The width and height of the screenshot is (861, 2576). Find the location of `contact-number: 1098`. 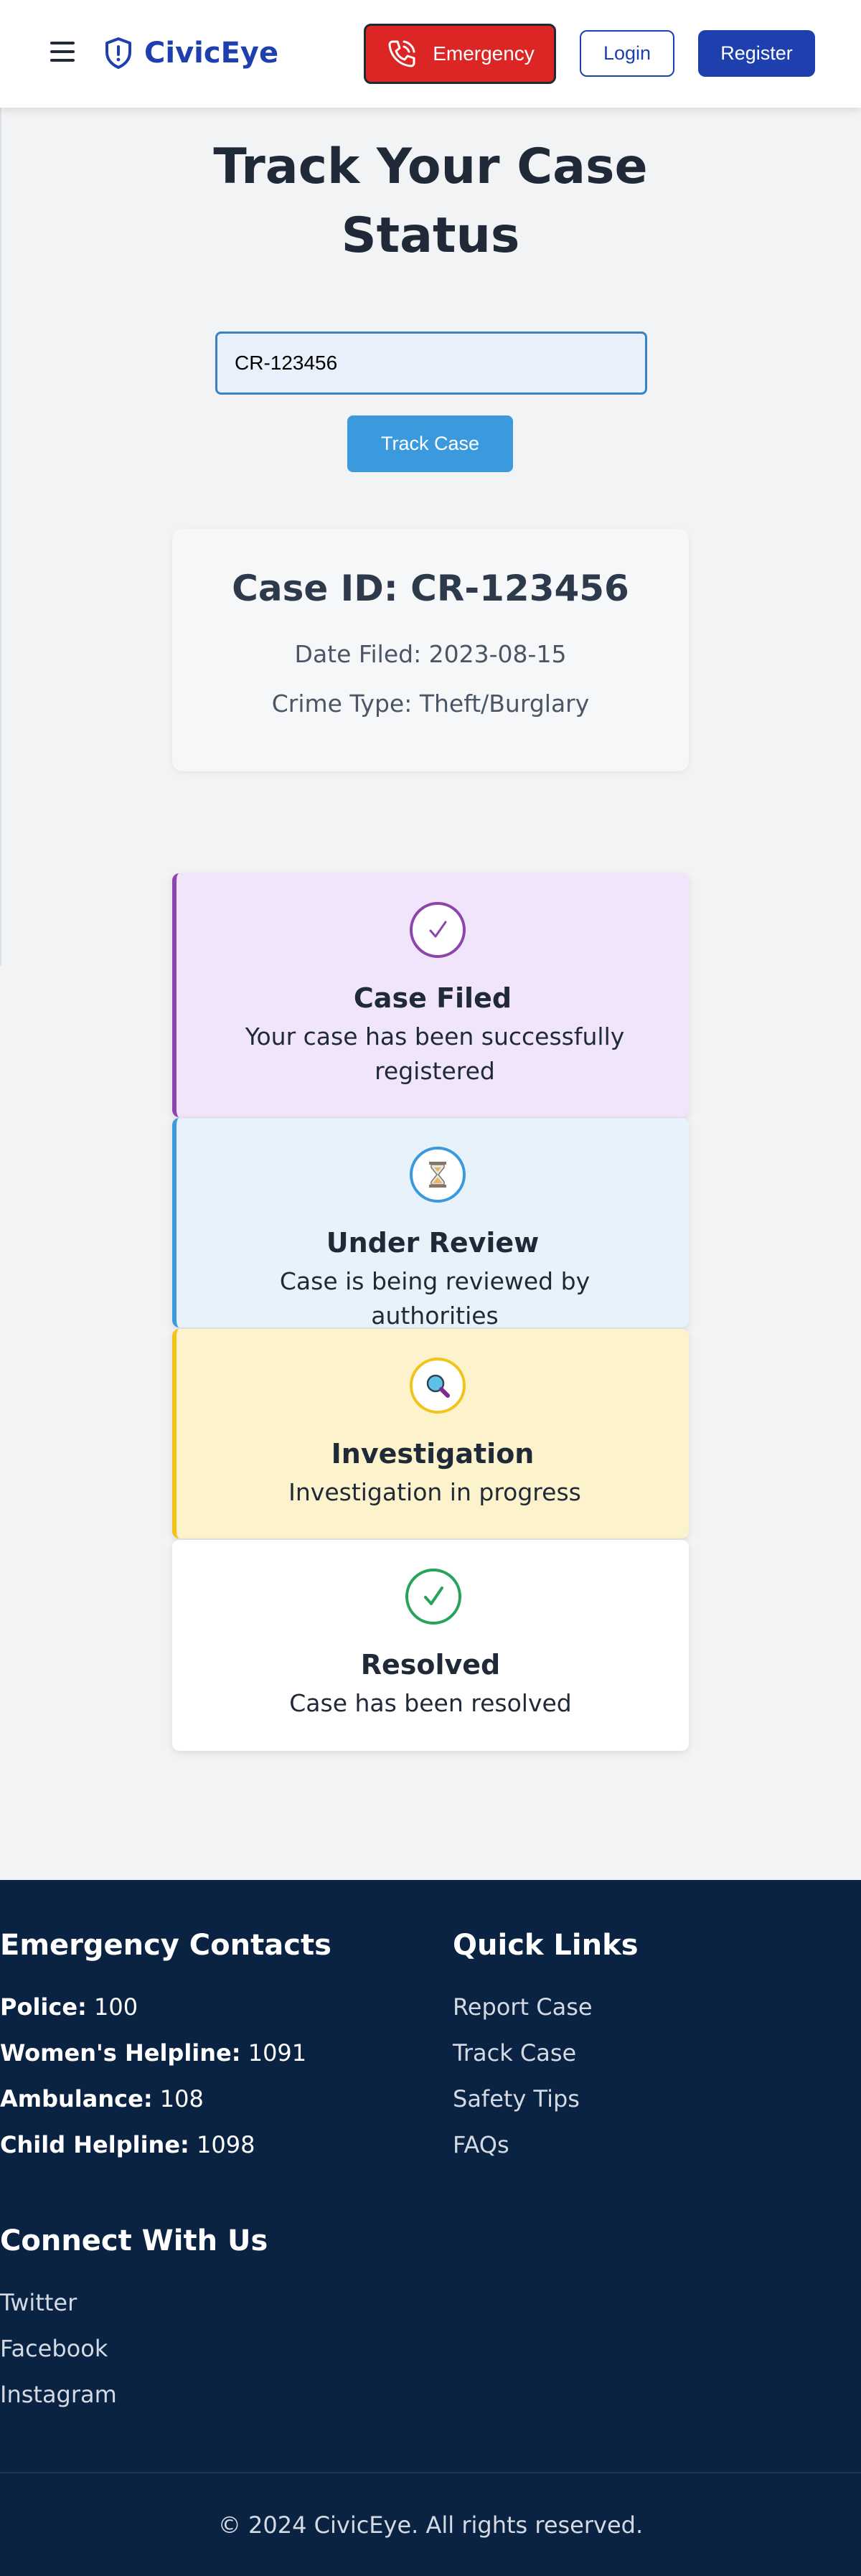

contact-number: 1098 is located at coordinates (226, 2144).